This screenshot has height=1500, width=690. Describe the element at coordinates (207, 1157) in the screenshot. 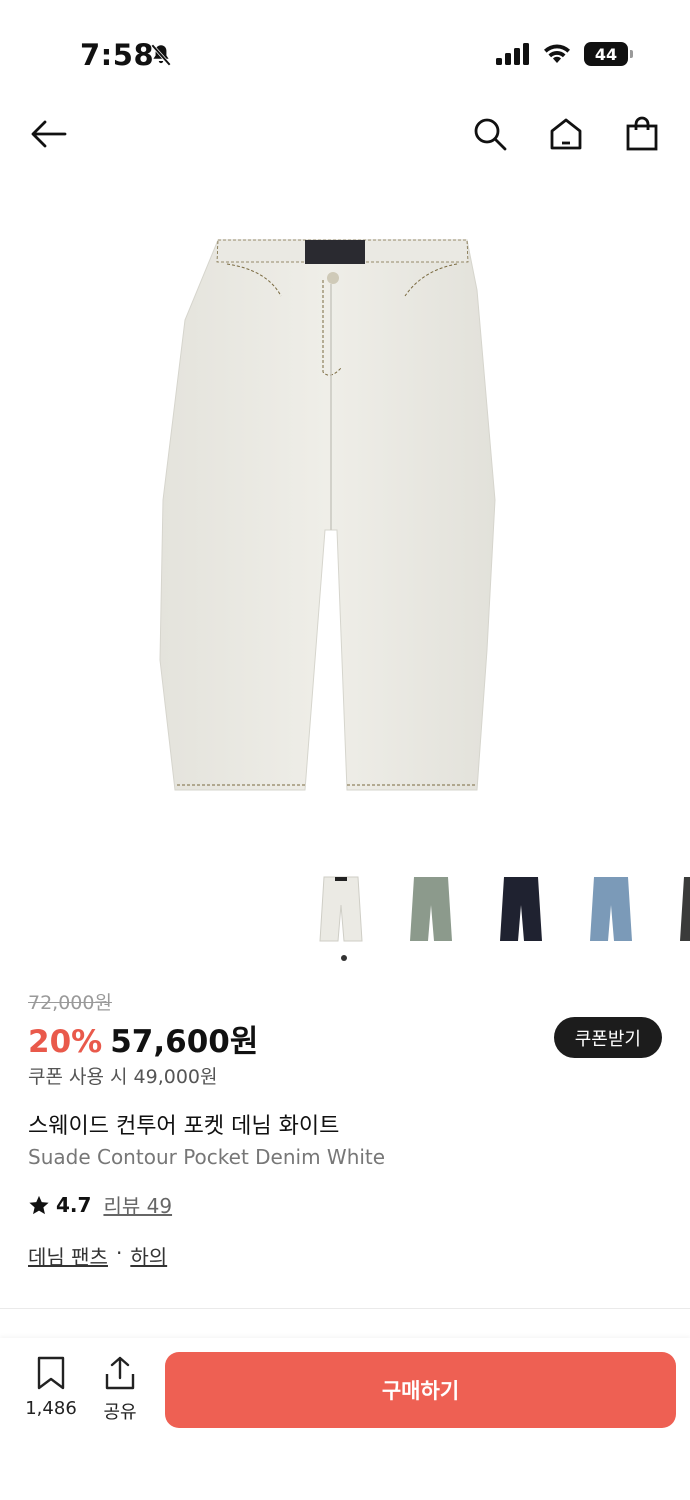

I see `product-title-english: Suade Contour Pocket Denim White` at that location.